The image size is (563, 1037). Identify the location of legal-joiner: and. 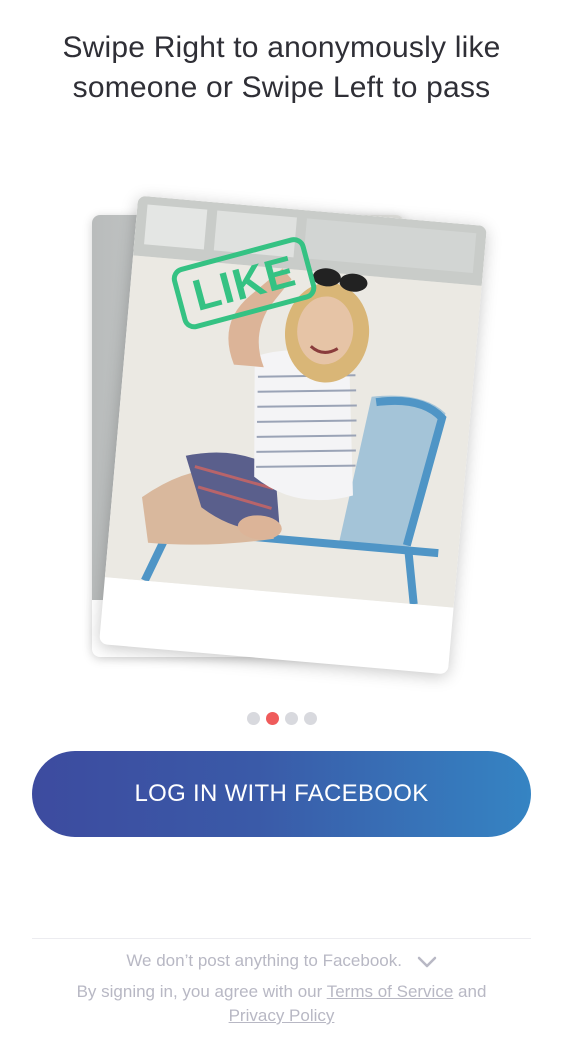
(472, 991).